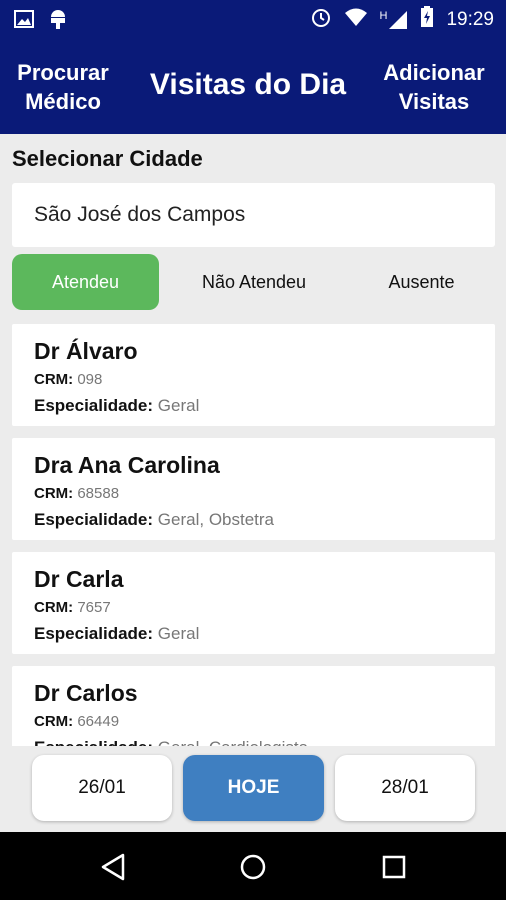 Image resolution: width=506 pixels, height=900 pixels. Describe the element at coordinates (233, 742) in the screenshot. I see `specialty-value: Geral, Cardiologista` at that location.